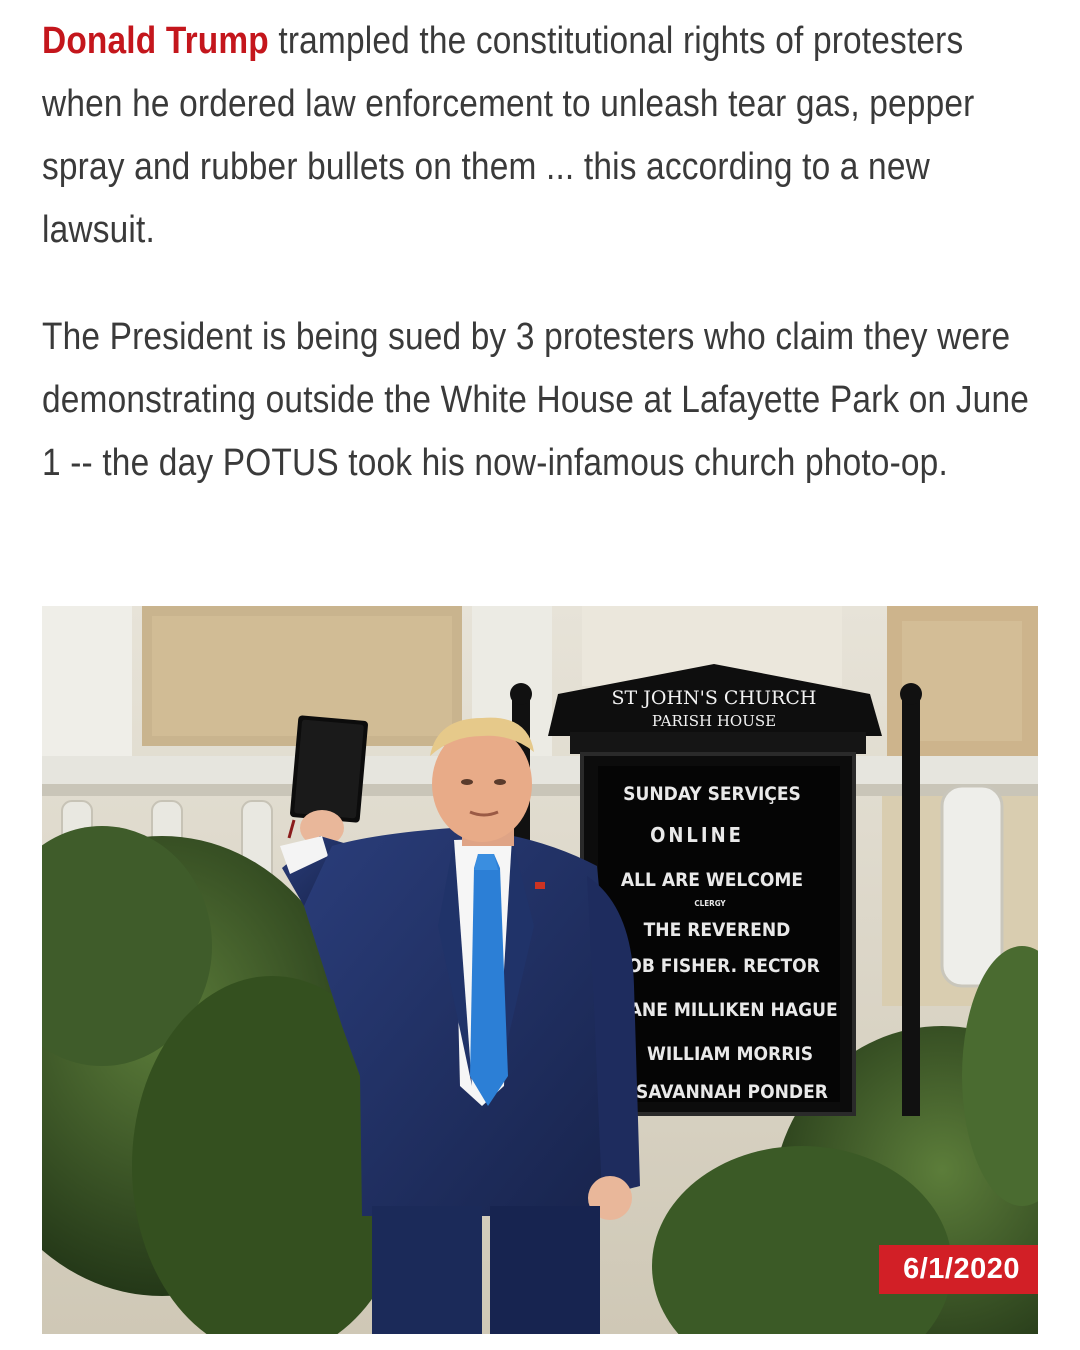  I want to click on date-badge: 6/1/2020, so click(958, 1269).